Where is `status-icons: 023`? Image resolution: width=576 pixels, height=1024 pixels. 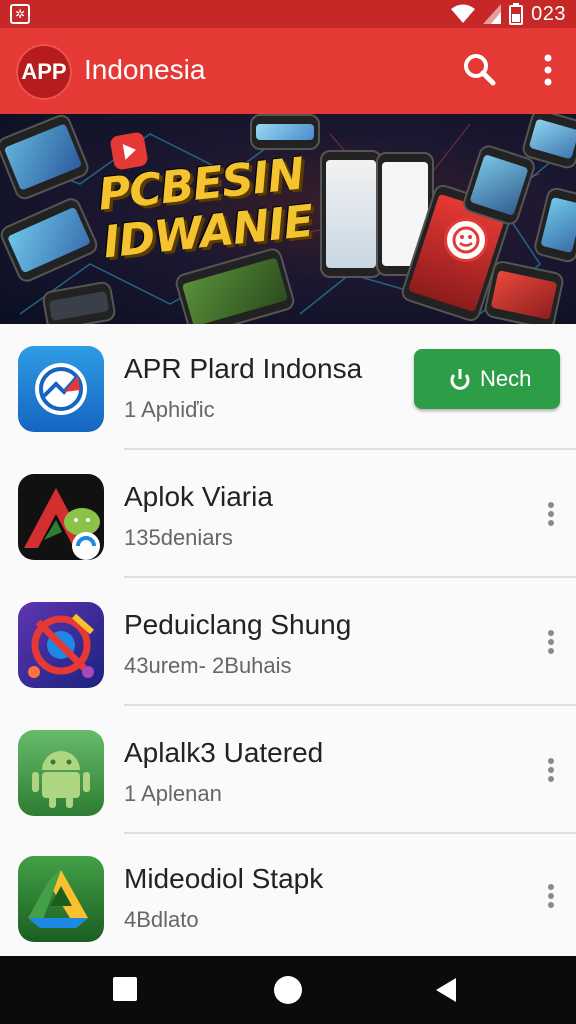 status-icons: 023 is located at coordinates (508, 14).